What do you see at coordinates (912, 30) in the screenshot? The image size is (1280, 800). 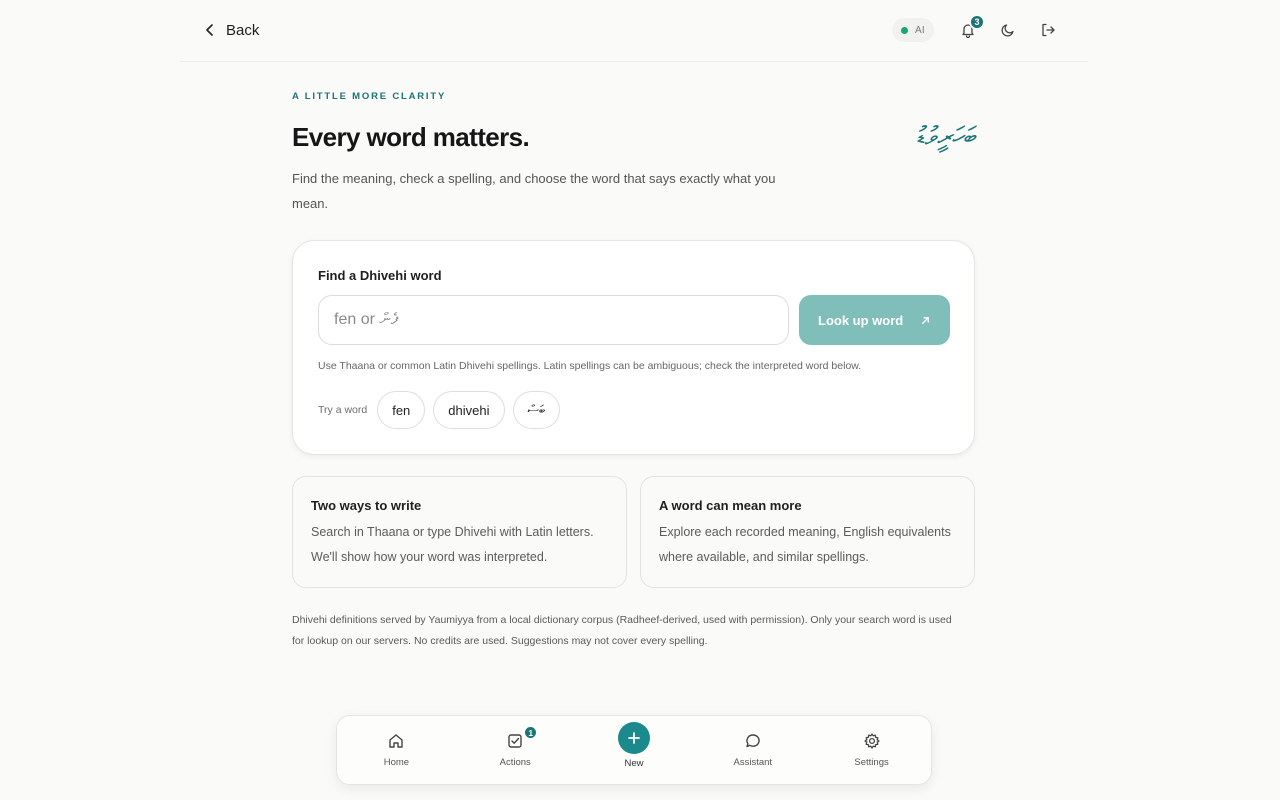 I see `ai-status-chip: AI` at bounding box center [912, 30].